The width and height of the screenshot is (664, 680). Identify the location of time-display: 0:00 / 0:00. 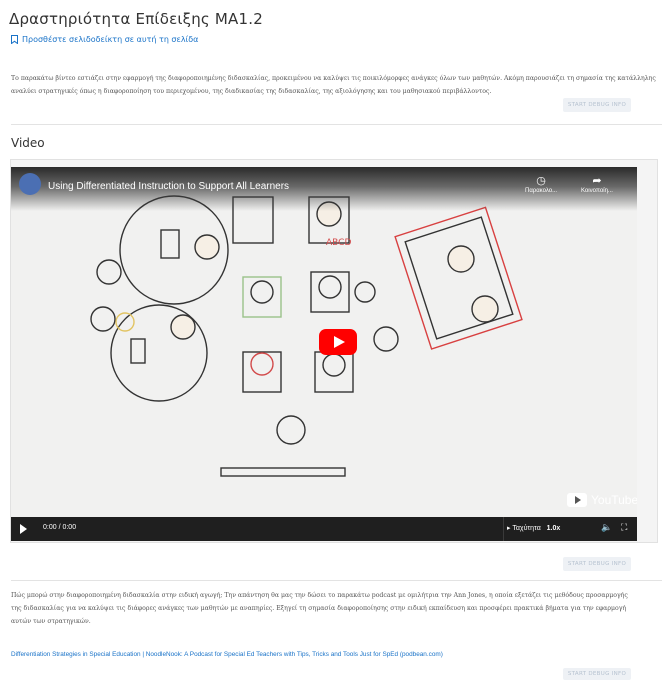
(60, 527).